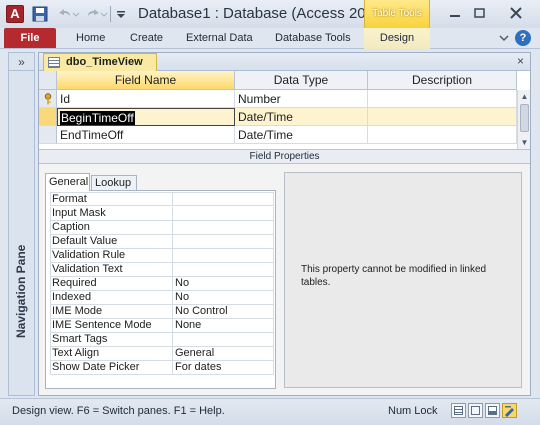 This screenshot has height=425, width=540. What do you see at coordinates (397, 38) in the screenshot?
I see `tab-design: Design` at bounding box center [397, 38].